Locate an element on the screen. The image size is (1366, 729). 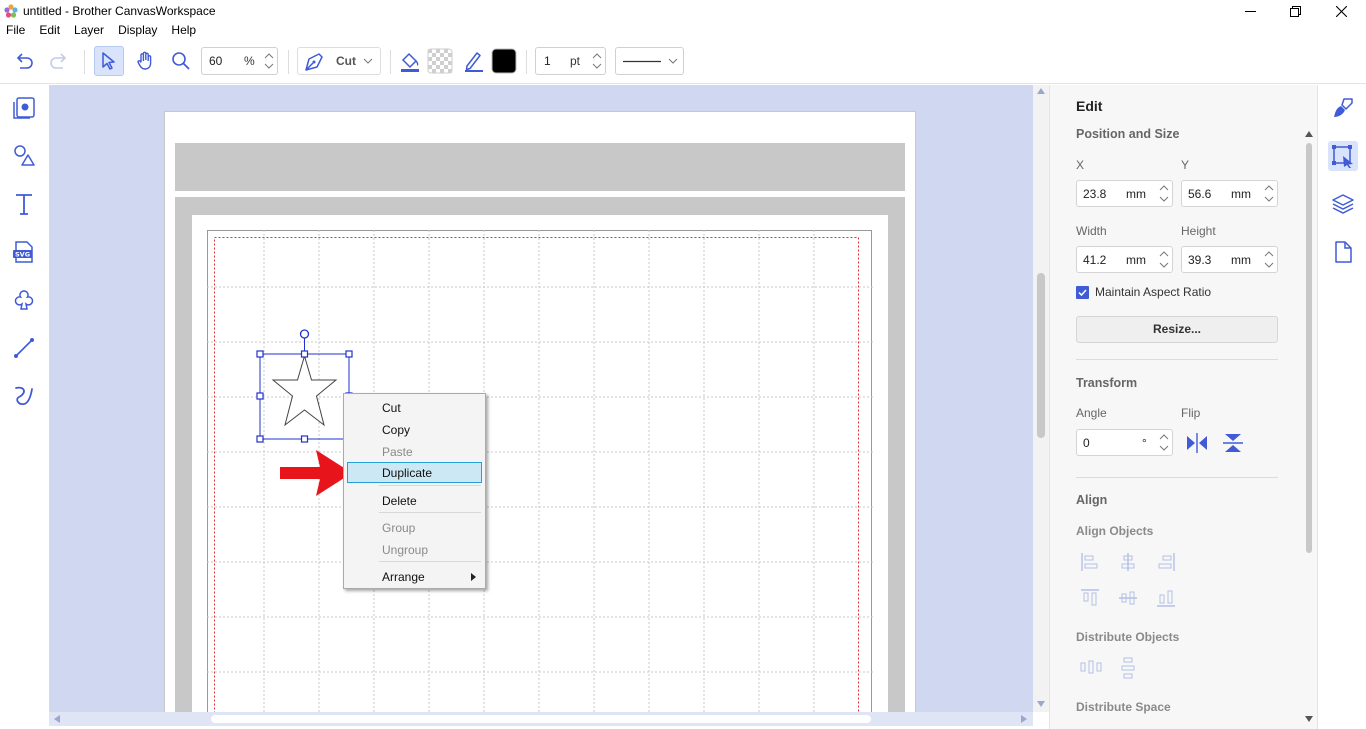
toolbar-divider is located at coordinates (288, 62).